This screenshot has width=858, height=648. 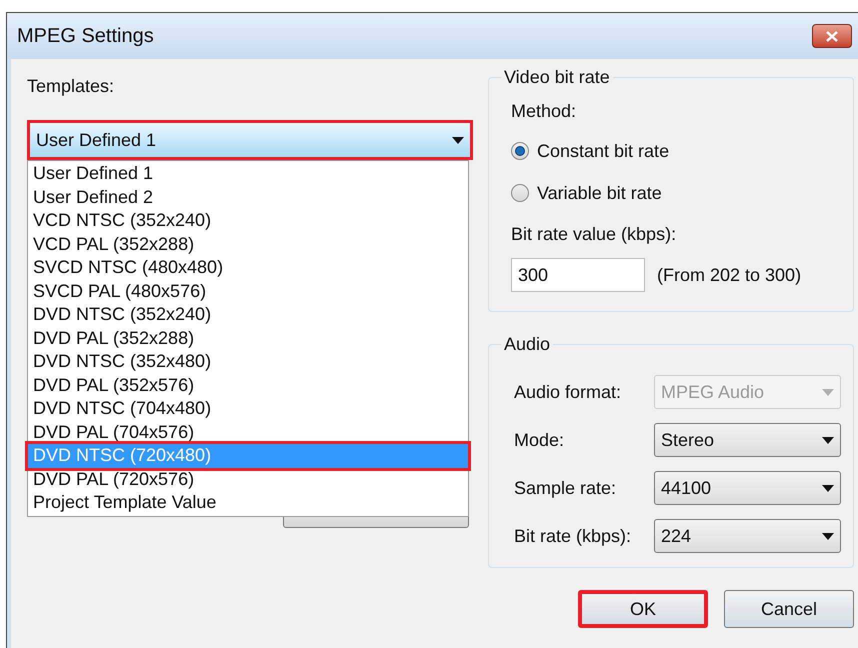 I want to click on bit-rate-input: 300, so click(x=578, y=275).